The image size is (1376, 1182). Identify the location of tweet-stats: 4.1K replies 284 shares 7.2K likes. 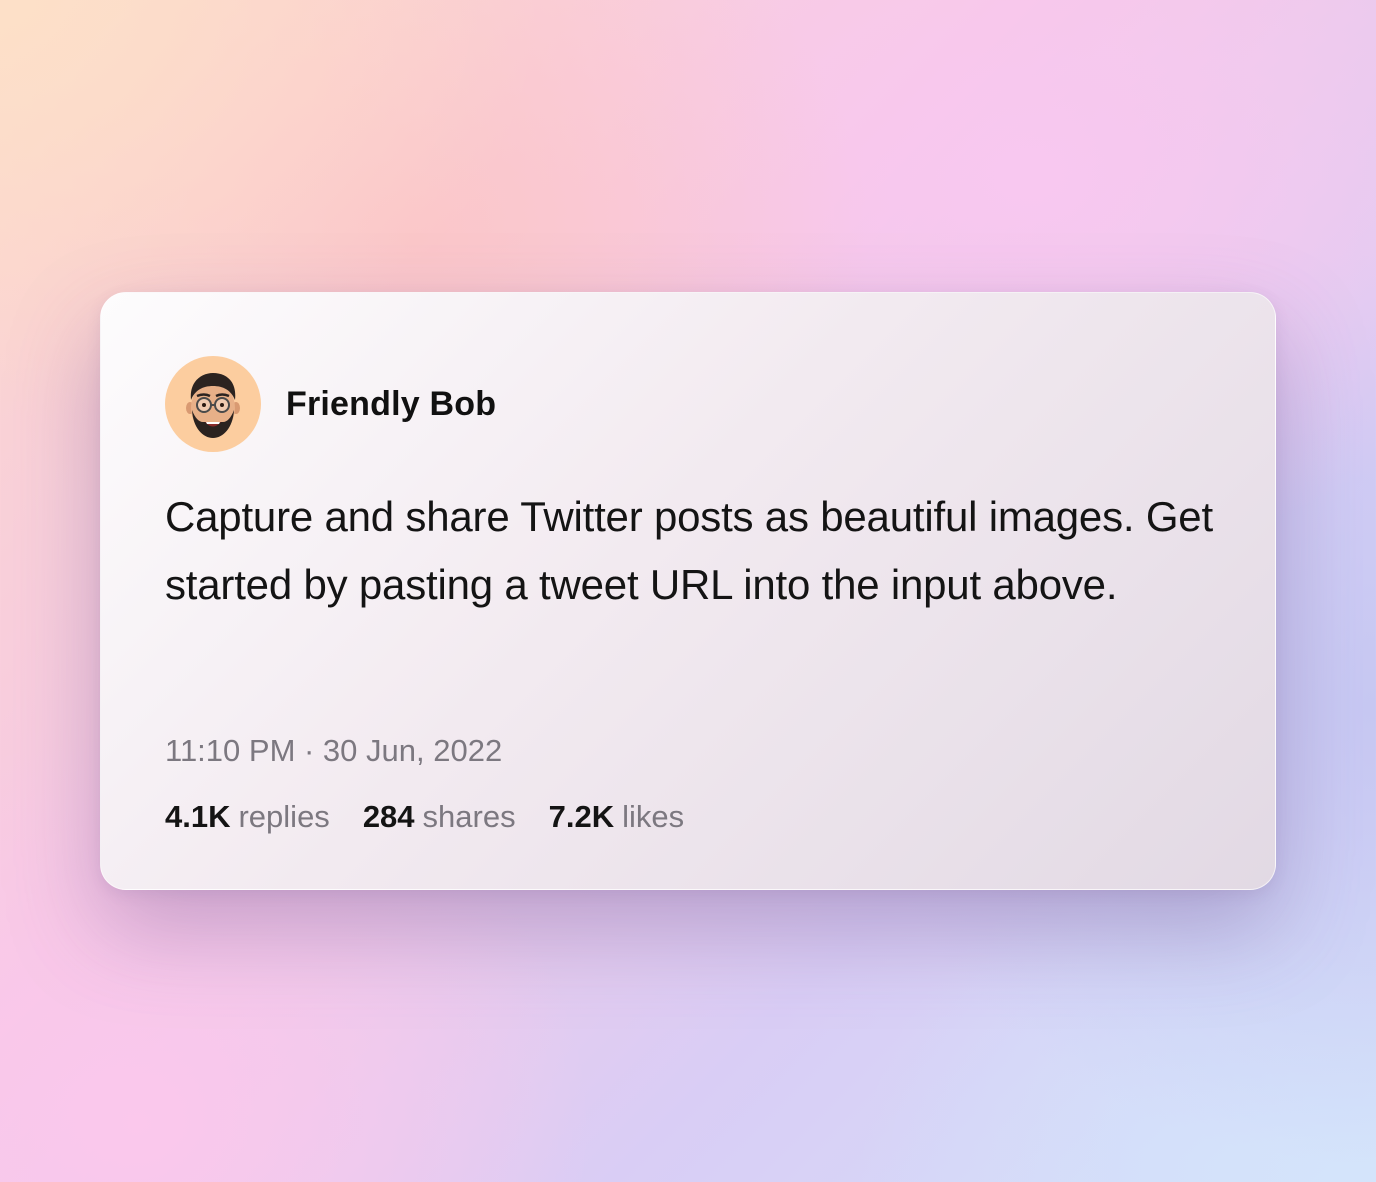
(441, 817).